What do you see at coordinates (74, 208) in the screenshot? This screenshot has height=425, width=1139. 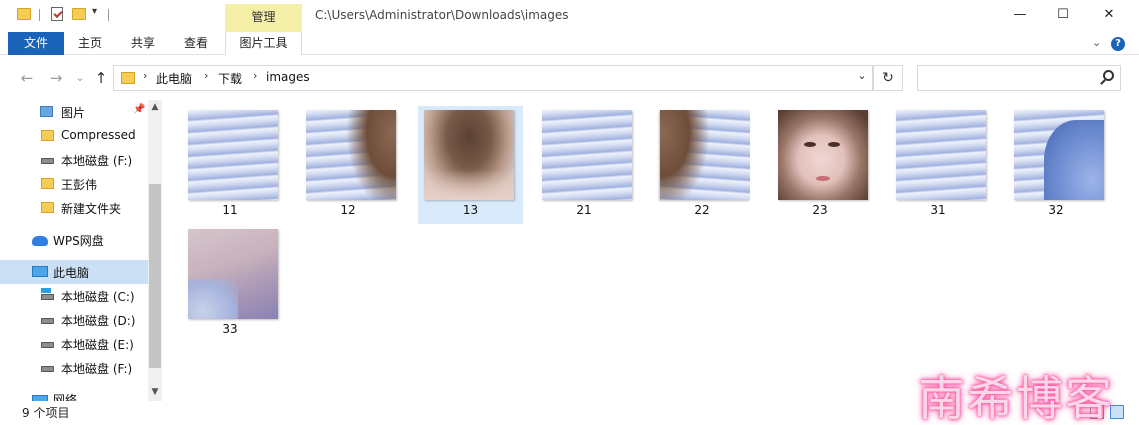 I see `sidebar-item-new-folder: 新建文件夹` at bounding box center [74, 208].